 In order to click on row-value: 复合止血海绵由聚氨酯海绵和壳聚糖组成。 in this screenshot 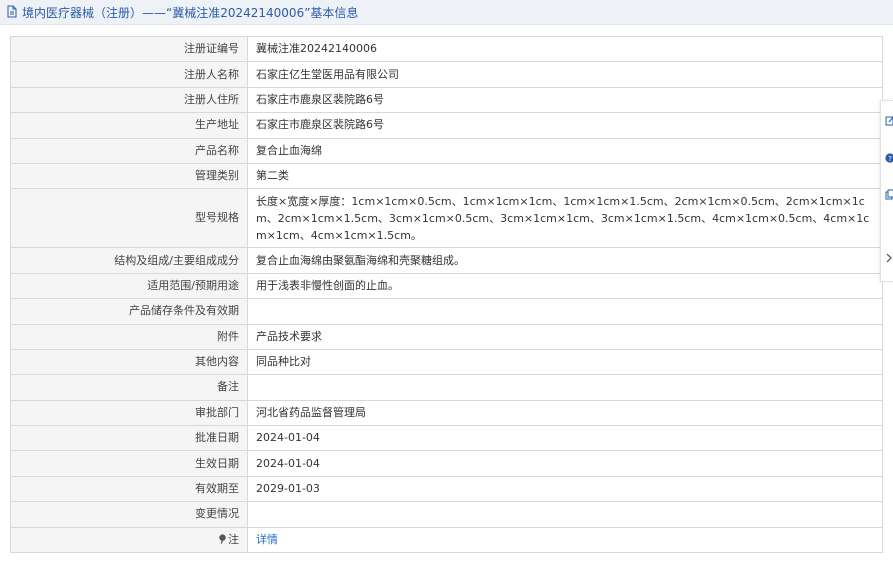, I will do `click(565, 260)`.